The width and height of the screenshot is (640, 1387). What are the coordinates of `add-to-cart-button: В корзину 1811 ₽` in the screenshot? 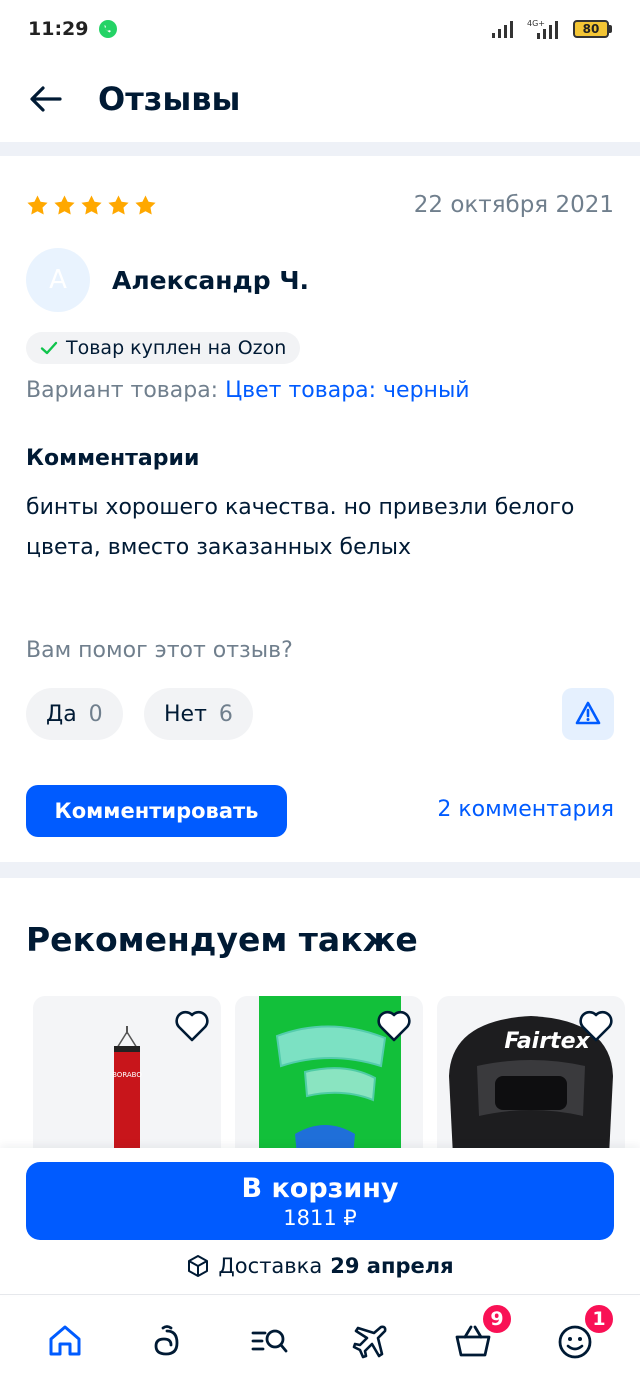 It's located at (320, 1201).